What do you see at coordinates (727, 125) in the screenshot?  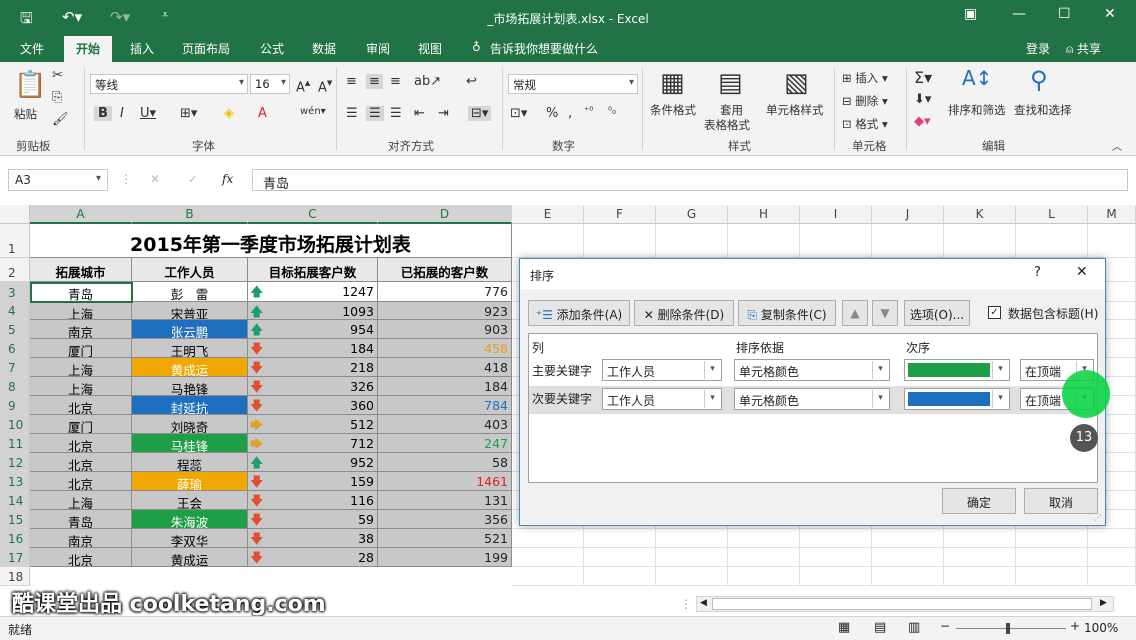 I see `format-table-label-2: 表格格式` at bounding box center [727, 125].